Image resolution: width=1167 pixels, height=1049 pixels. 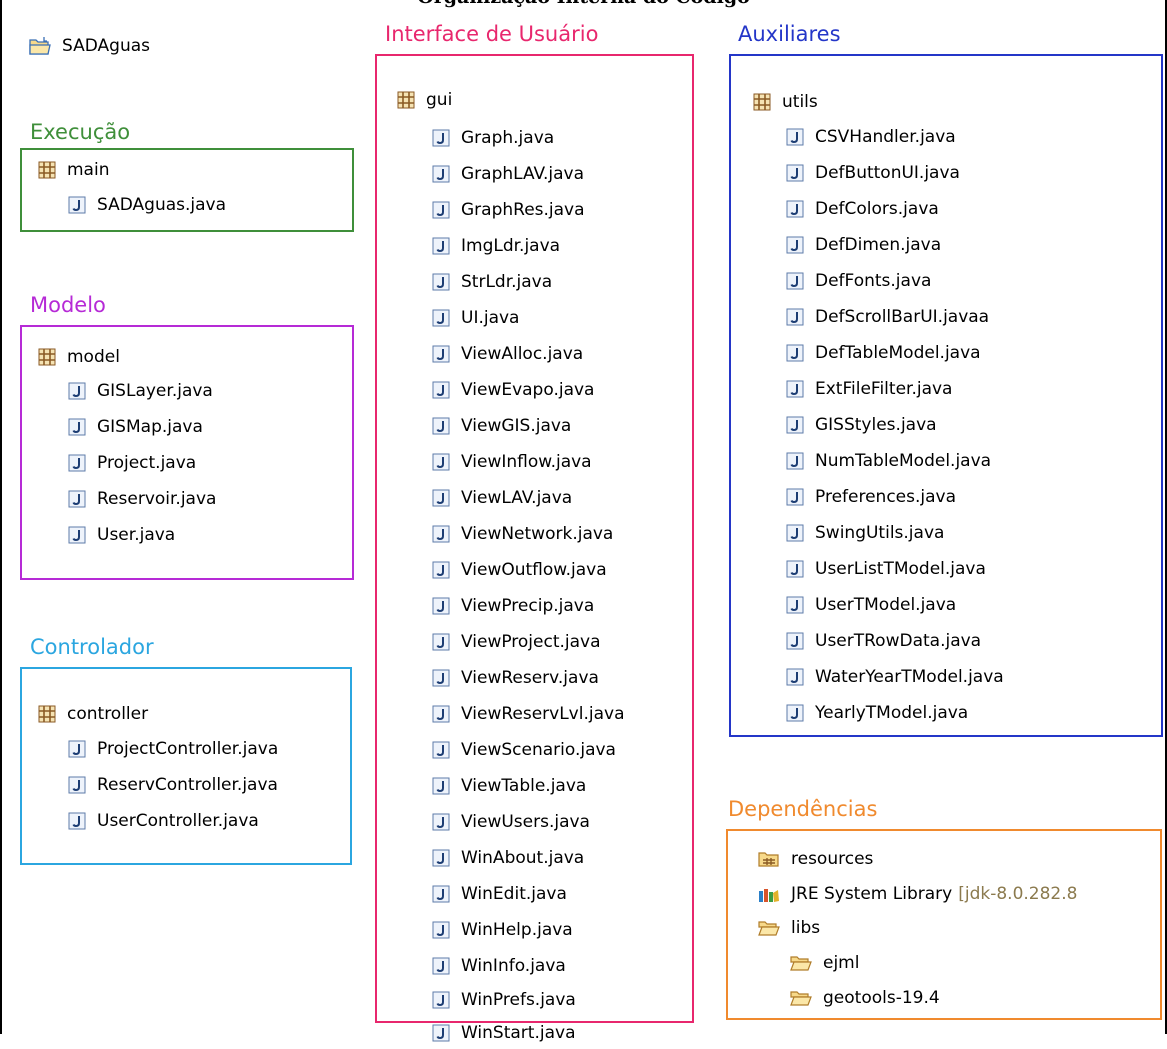 What do you see at coordinates (873, 281) in the screenshot?
I see `file-label: DefFonts.java` at bounding box center [873, 281].